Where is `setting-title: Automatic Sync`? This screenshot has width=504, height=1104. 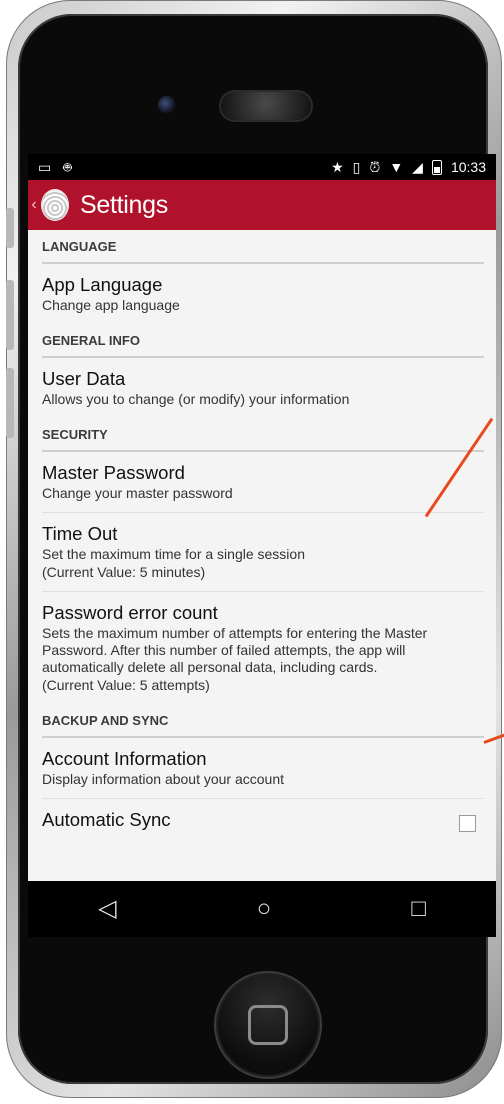
setting-title: Automatic Sync is located at coordinates (106, 819).